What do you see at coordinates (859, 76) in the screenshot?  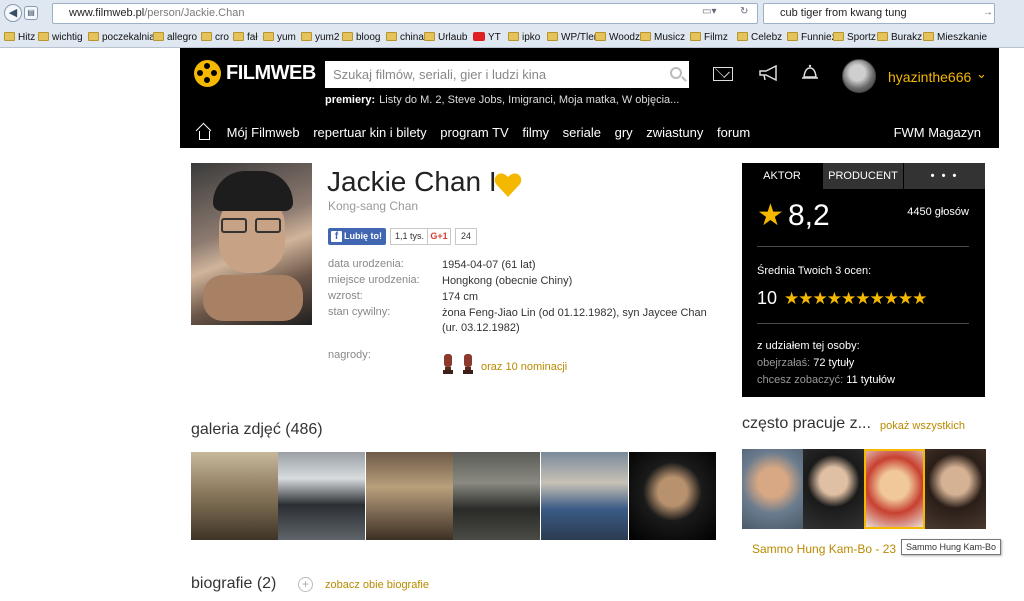 I see `avatar` at bounding box center [859, 76].